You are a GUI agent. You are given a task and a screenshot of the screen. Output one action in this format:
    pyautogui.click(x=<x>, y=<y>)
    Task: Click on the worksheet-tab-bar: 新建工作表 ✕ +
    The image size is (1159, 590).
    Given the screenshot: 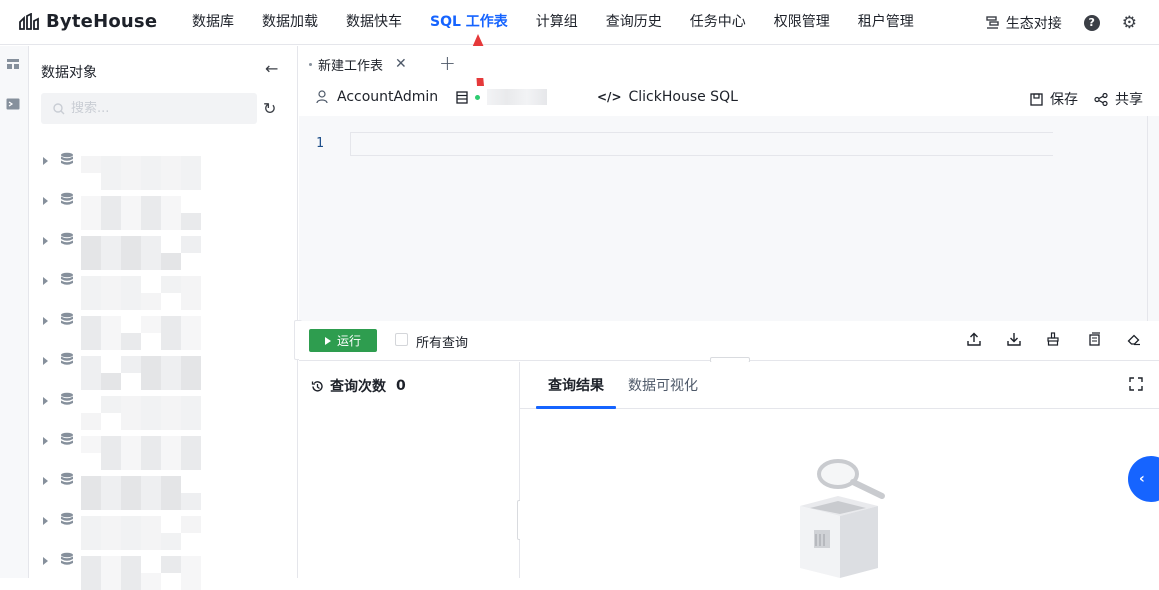 What is the action you would take?
    pyautogui.click(x=729, y=62)
    